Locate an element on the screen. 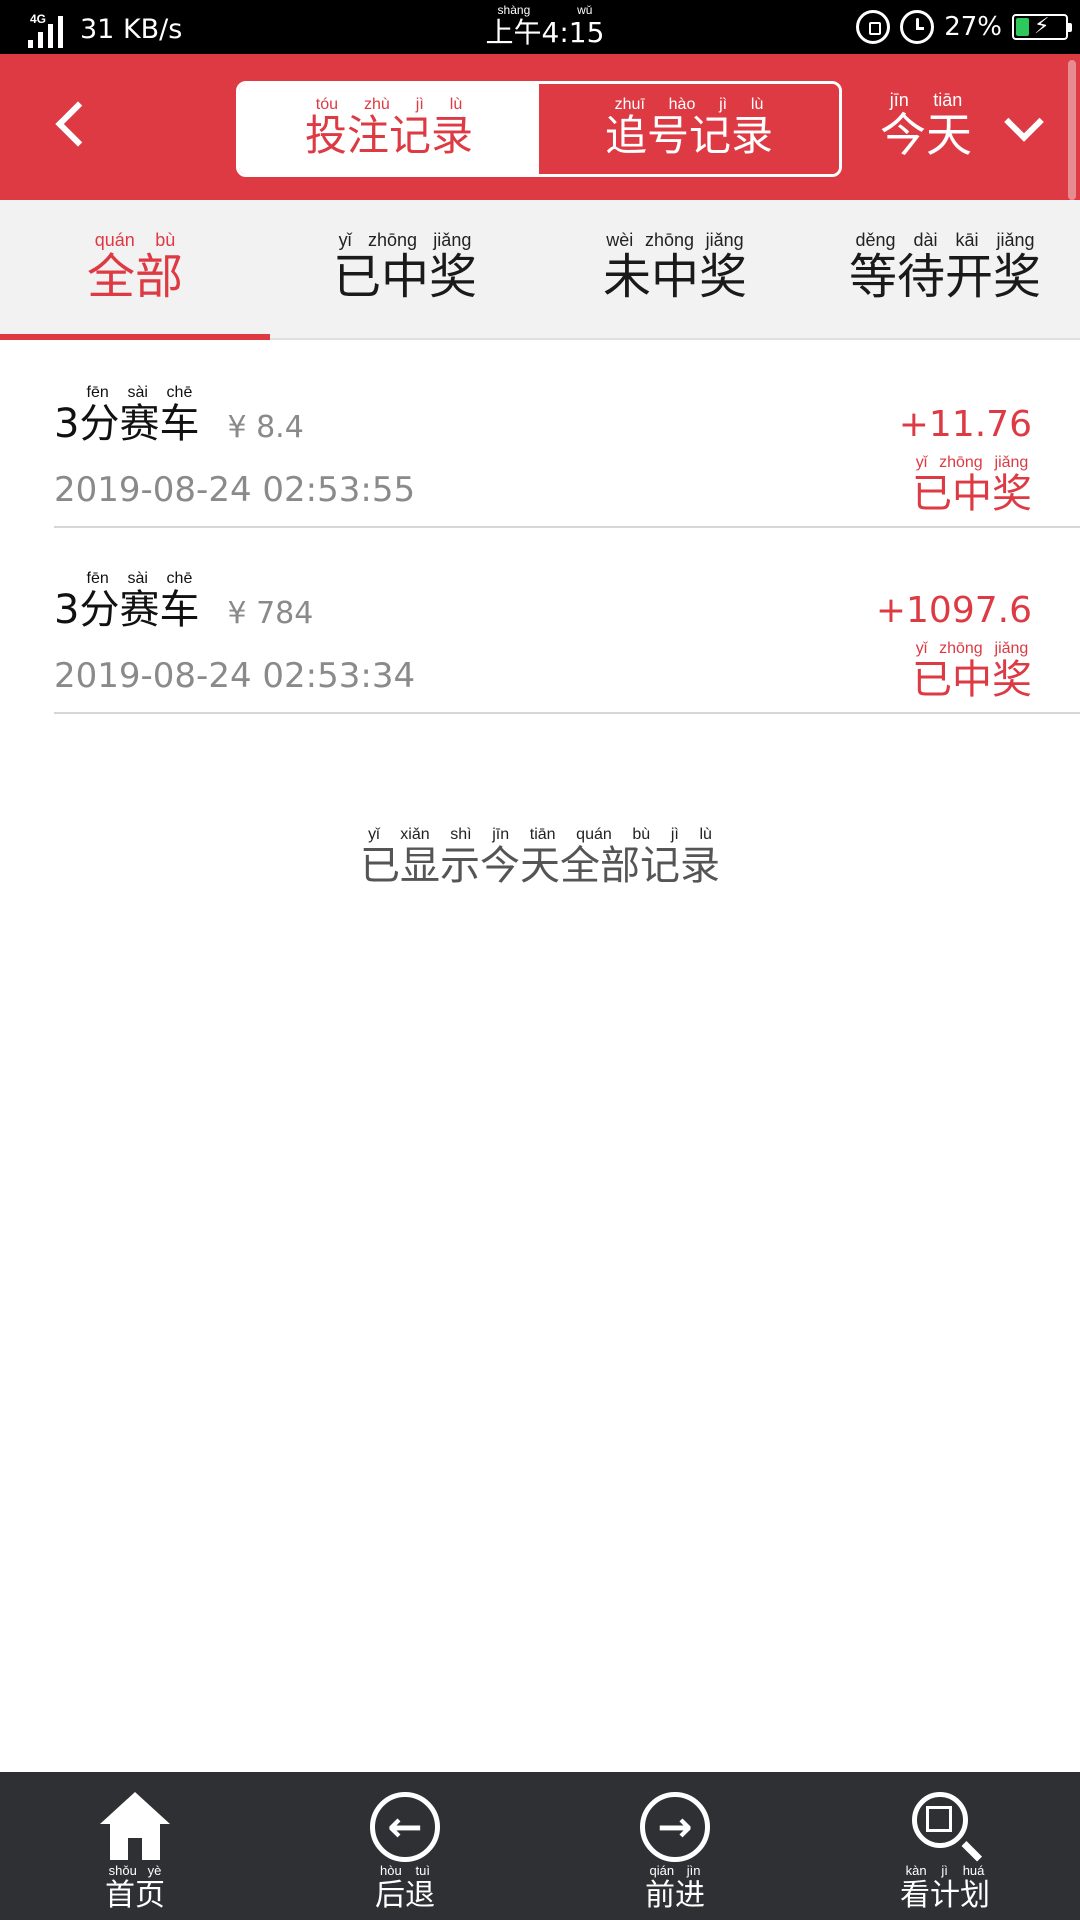 This screenshot has height=1920, width=1080. nav-view-plan-pinyin: kàn jì huá is located at coordinates (945, 1870).